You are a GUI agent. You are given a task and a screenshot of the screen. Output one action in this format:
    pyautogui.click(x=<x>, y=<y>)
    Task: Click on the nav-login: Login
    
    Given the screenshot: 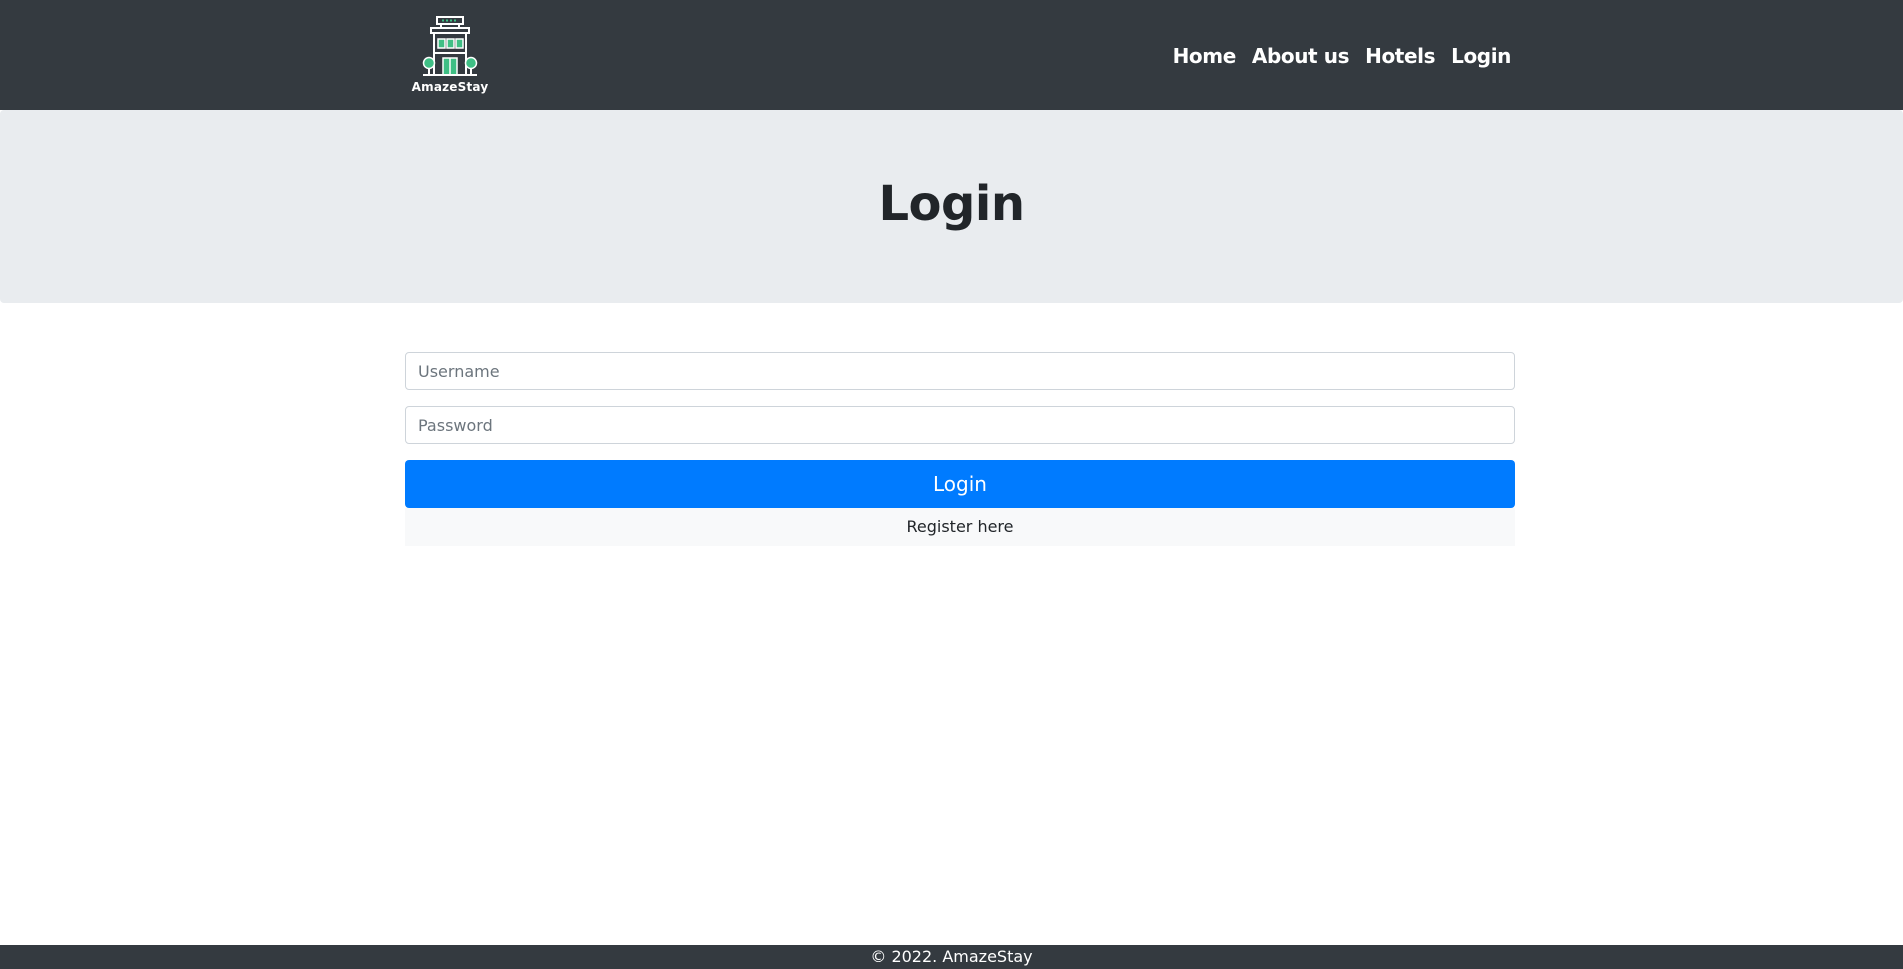 What is the action you would take?
    pyautogui.click(x=1481, y=56)
    